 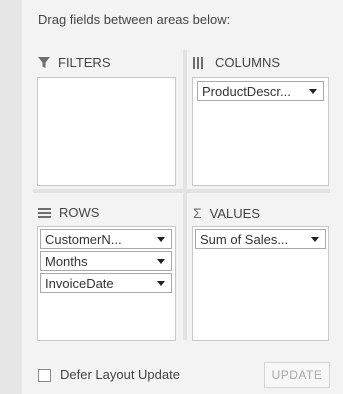 What do you see at coordinates (297, 375) in the screenshot?
I see `update-button: UPDATE` at bounding box center [297, 375].